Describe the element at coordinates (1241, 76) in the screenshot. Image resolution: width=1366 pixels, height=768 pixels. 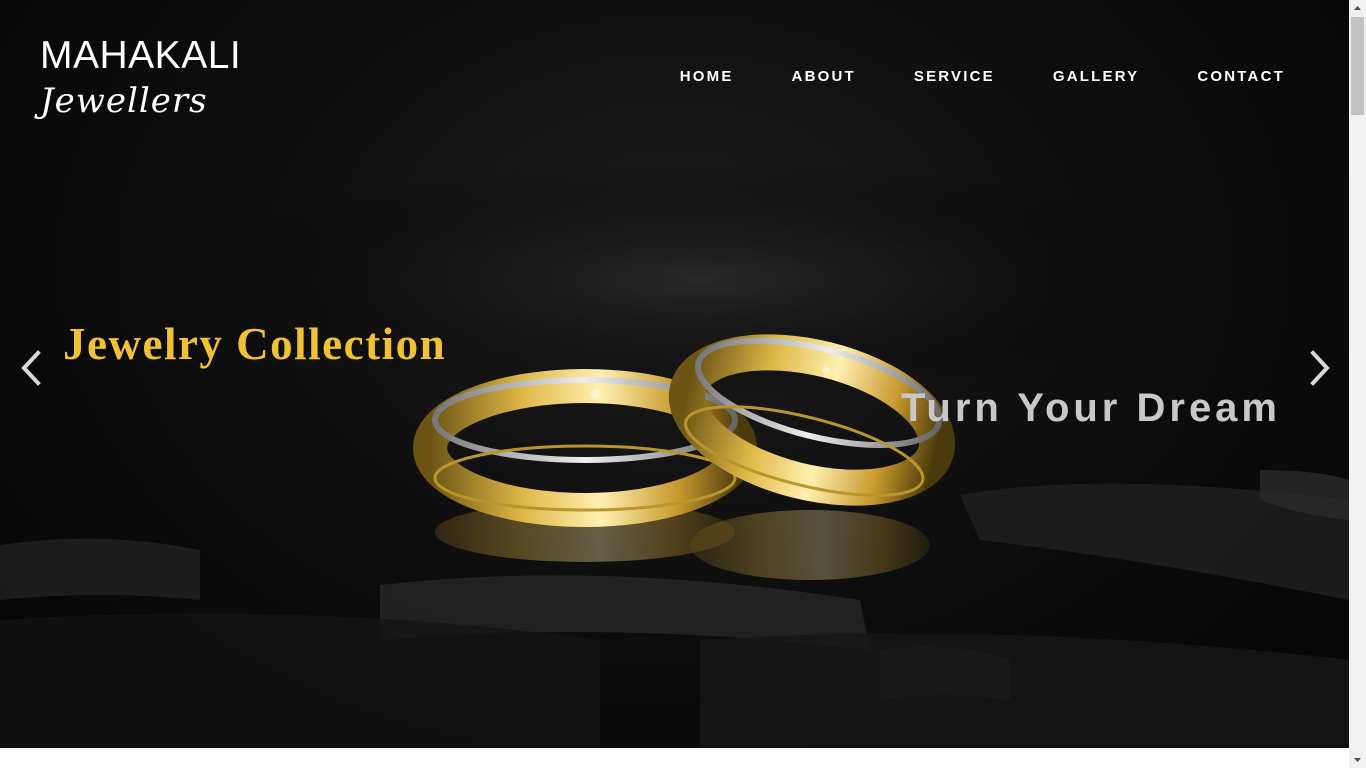
I see `nav-contact: CONTACT` at that location.